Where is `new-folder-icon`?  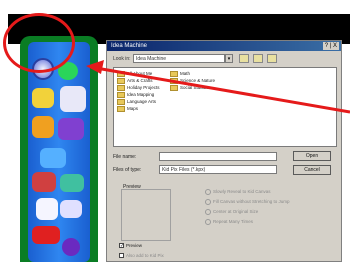
new-folder-icon is located at coordinates (258, 58).